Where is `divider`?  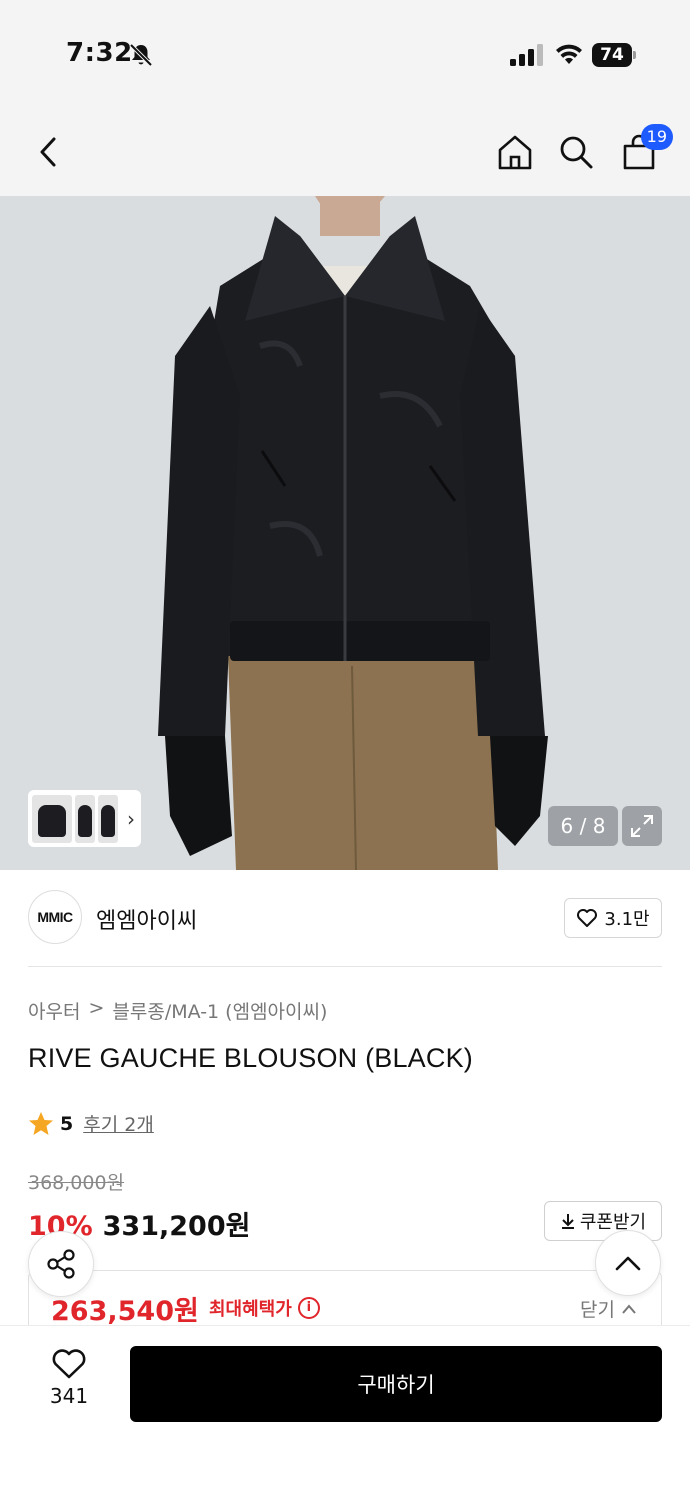
divider is located at coordinates (345, 966).